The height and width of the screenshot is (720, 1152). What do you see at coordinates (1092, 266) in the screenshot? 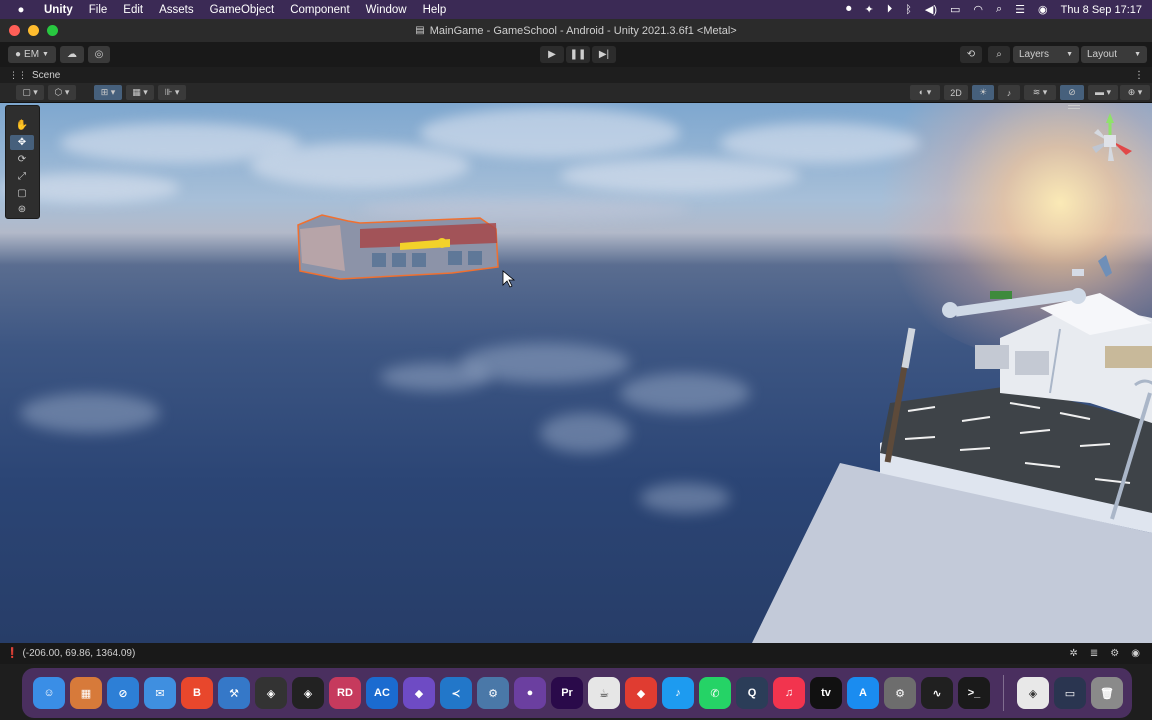
I see `floating-object` at bounding box center [1092, 266].